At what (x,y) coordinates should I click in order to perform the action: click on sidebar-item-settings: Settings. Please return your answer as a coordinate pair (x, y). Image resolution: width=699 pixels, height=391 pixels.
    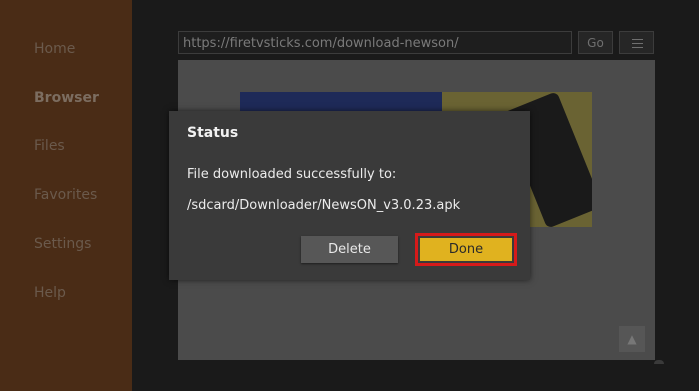
    Looking at the image, I should click on (62, 244).